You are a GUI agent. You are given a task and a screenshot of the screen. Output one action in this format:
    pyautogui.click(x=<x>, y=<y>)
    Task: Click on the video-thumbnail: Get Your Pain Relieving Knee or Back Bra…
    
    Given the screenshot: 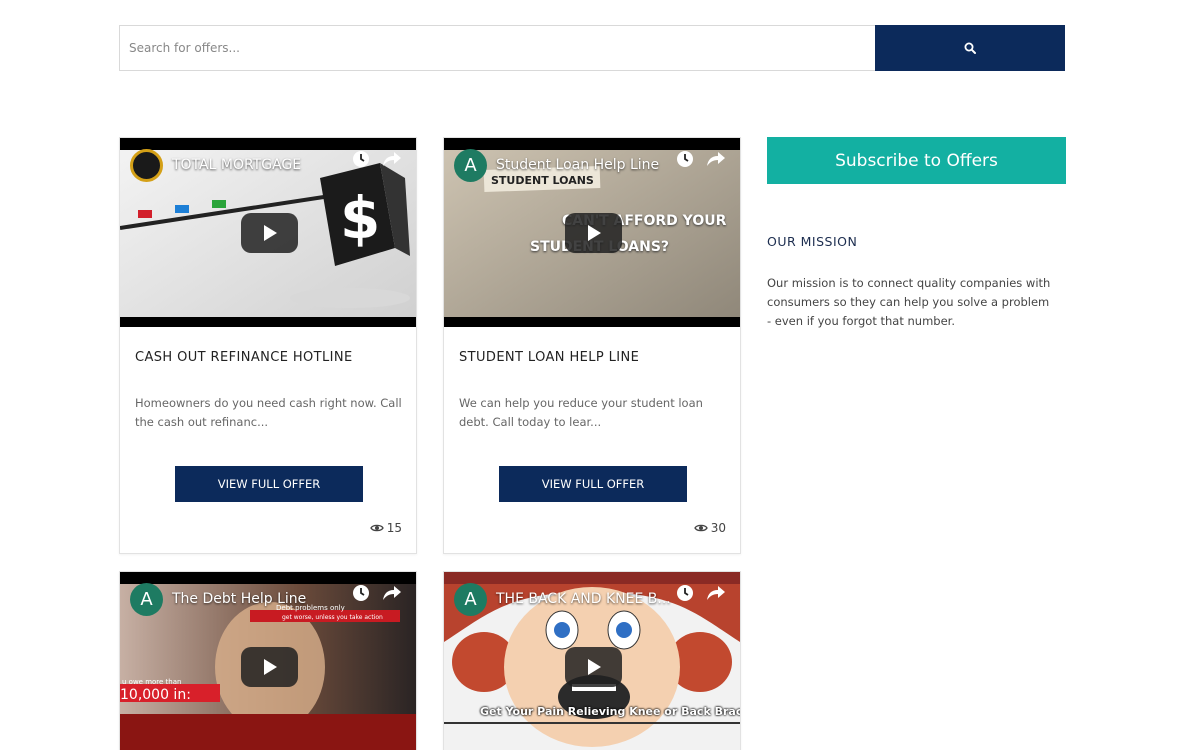 What is the action you would take?
    pyautogui.click(x=592, y=661)
    